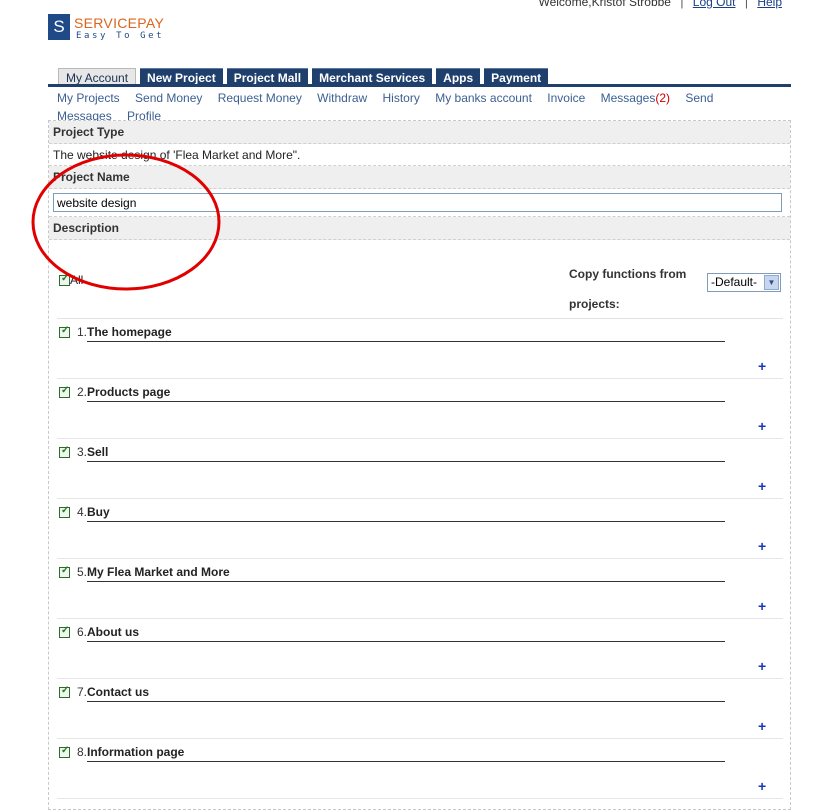 The height and width of the screenshot is (810, 820). What do you see at coordinates (734, 282) in the screenshot?
I see `copy-select-value: -Default-` at bounding box center [734, 282].